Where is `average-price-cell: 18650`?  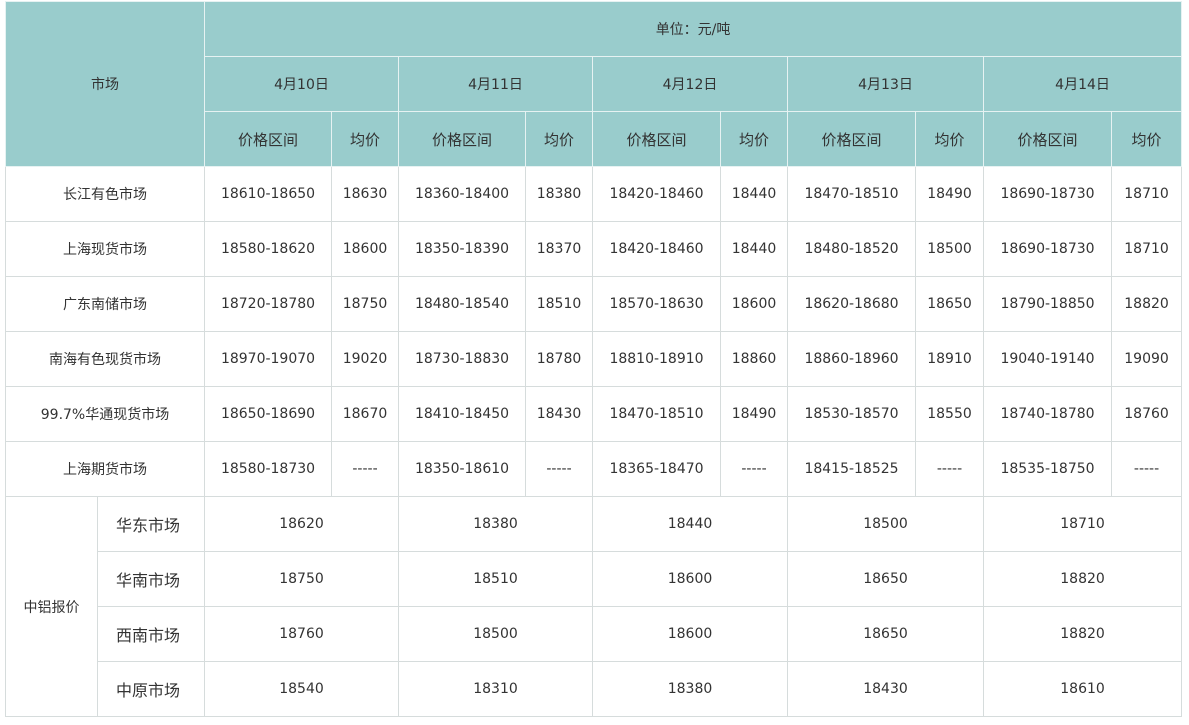 average-price-cell: 18650 is located at coordinates (949, 304).